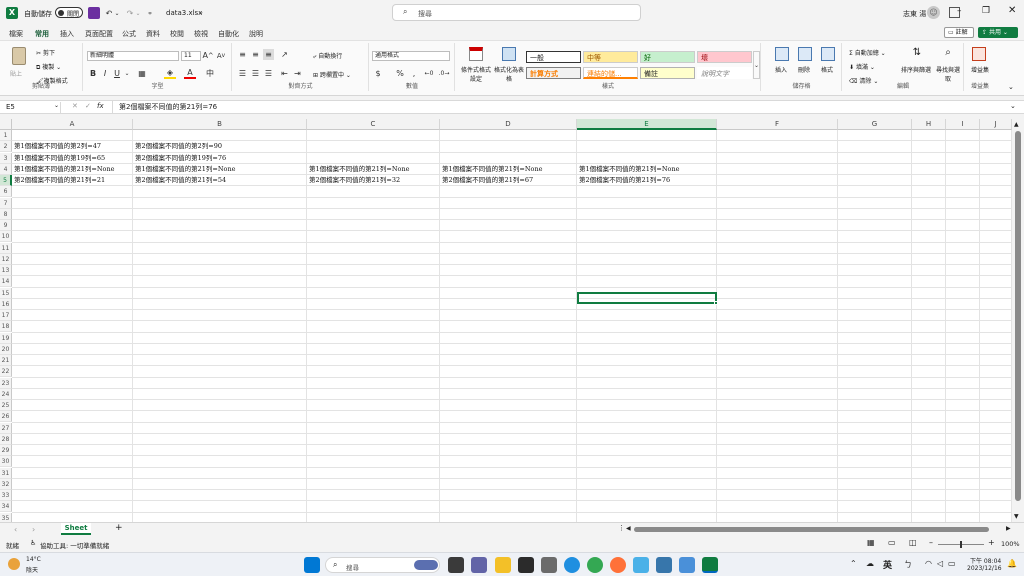 The width and height of the screenshot is (1024, 576). What do you see at coordinates (621, 528) in the screenshot?
I see `tabs-more-icon: ⋮` at bounding box center [621, 528].